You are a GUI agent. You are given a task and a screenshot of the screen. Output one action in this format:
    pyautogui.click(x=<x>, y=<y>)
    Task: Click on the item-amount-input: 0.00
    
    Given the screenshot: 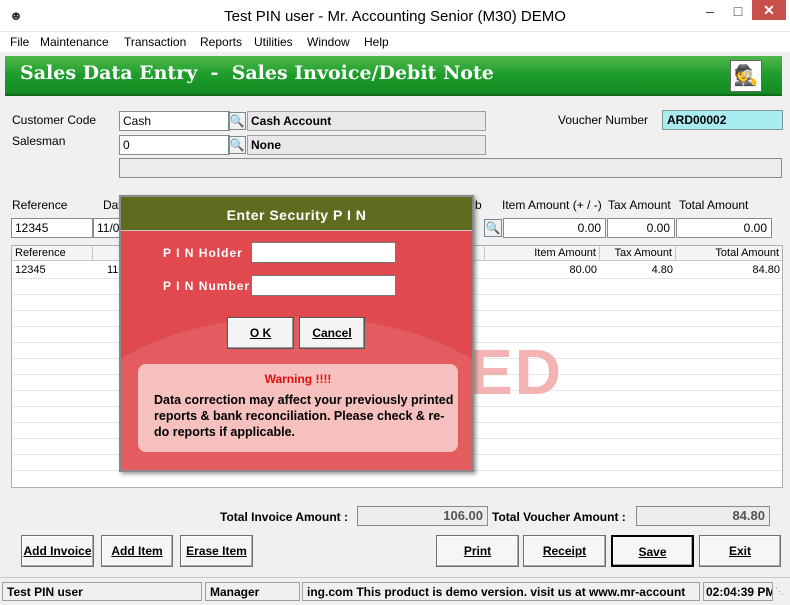 What is the action you would take?
    pyautogui.click(x=554, y=228)
    